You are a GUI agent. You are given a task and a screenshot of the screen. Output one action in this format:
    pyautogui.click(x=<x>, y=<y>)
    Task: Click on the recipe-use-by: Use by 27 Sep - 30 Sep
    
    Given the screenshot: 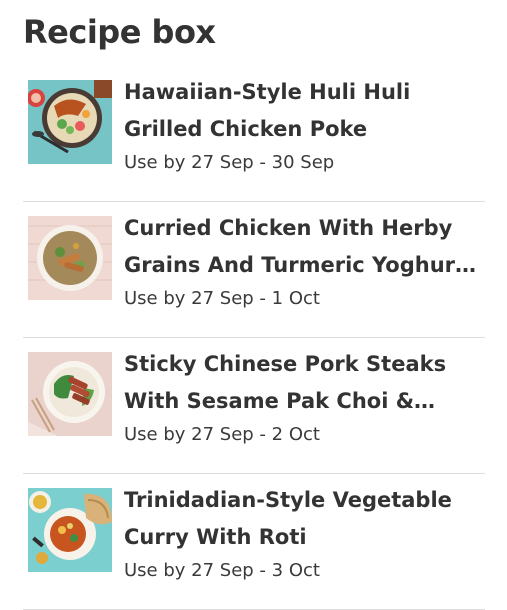 What is the action you would take?
    pyautogui.click(x=229, y=162)
    